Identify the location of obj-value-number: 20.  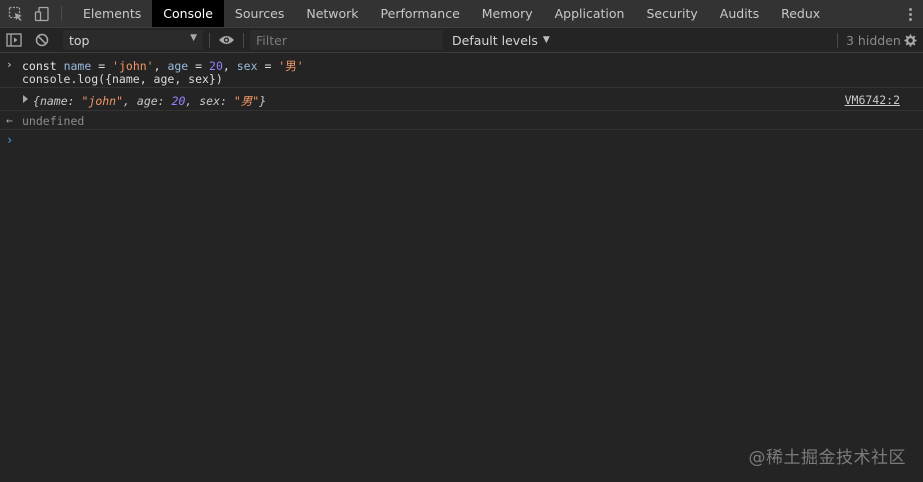
(178, 101).